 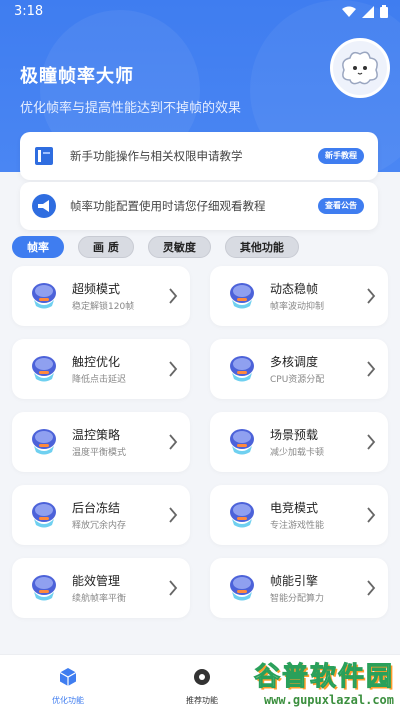 I want to click on feature-subtitle: 温度平衡模式, so click(x=99, y=453).